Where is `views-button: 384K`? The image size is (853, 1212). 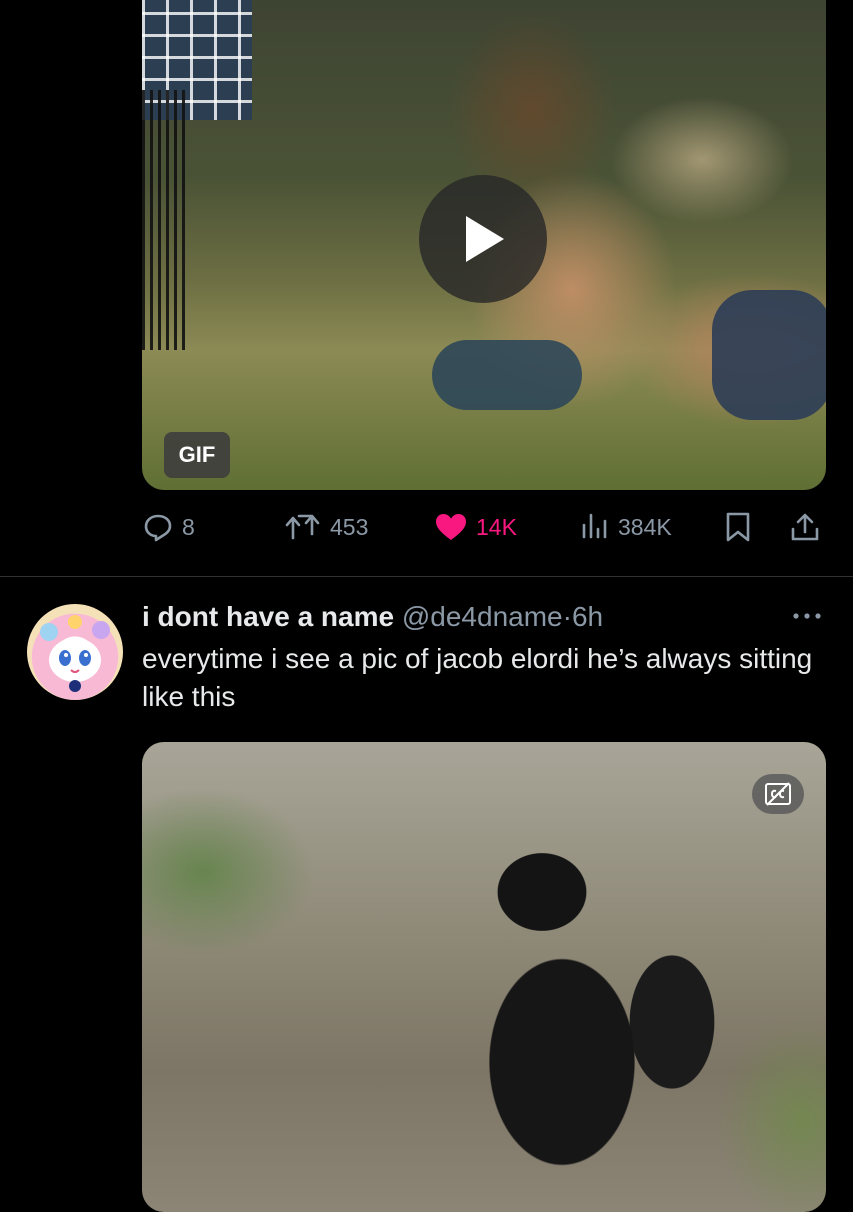
views-button: 384K is located at coordinates (626, 527).